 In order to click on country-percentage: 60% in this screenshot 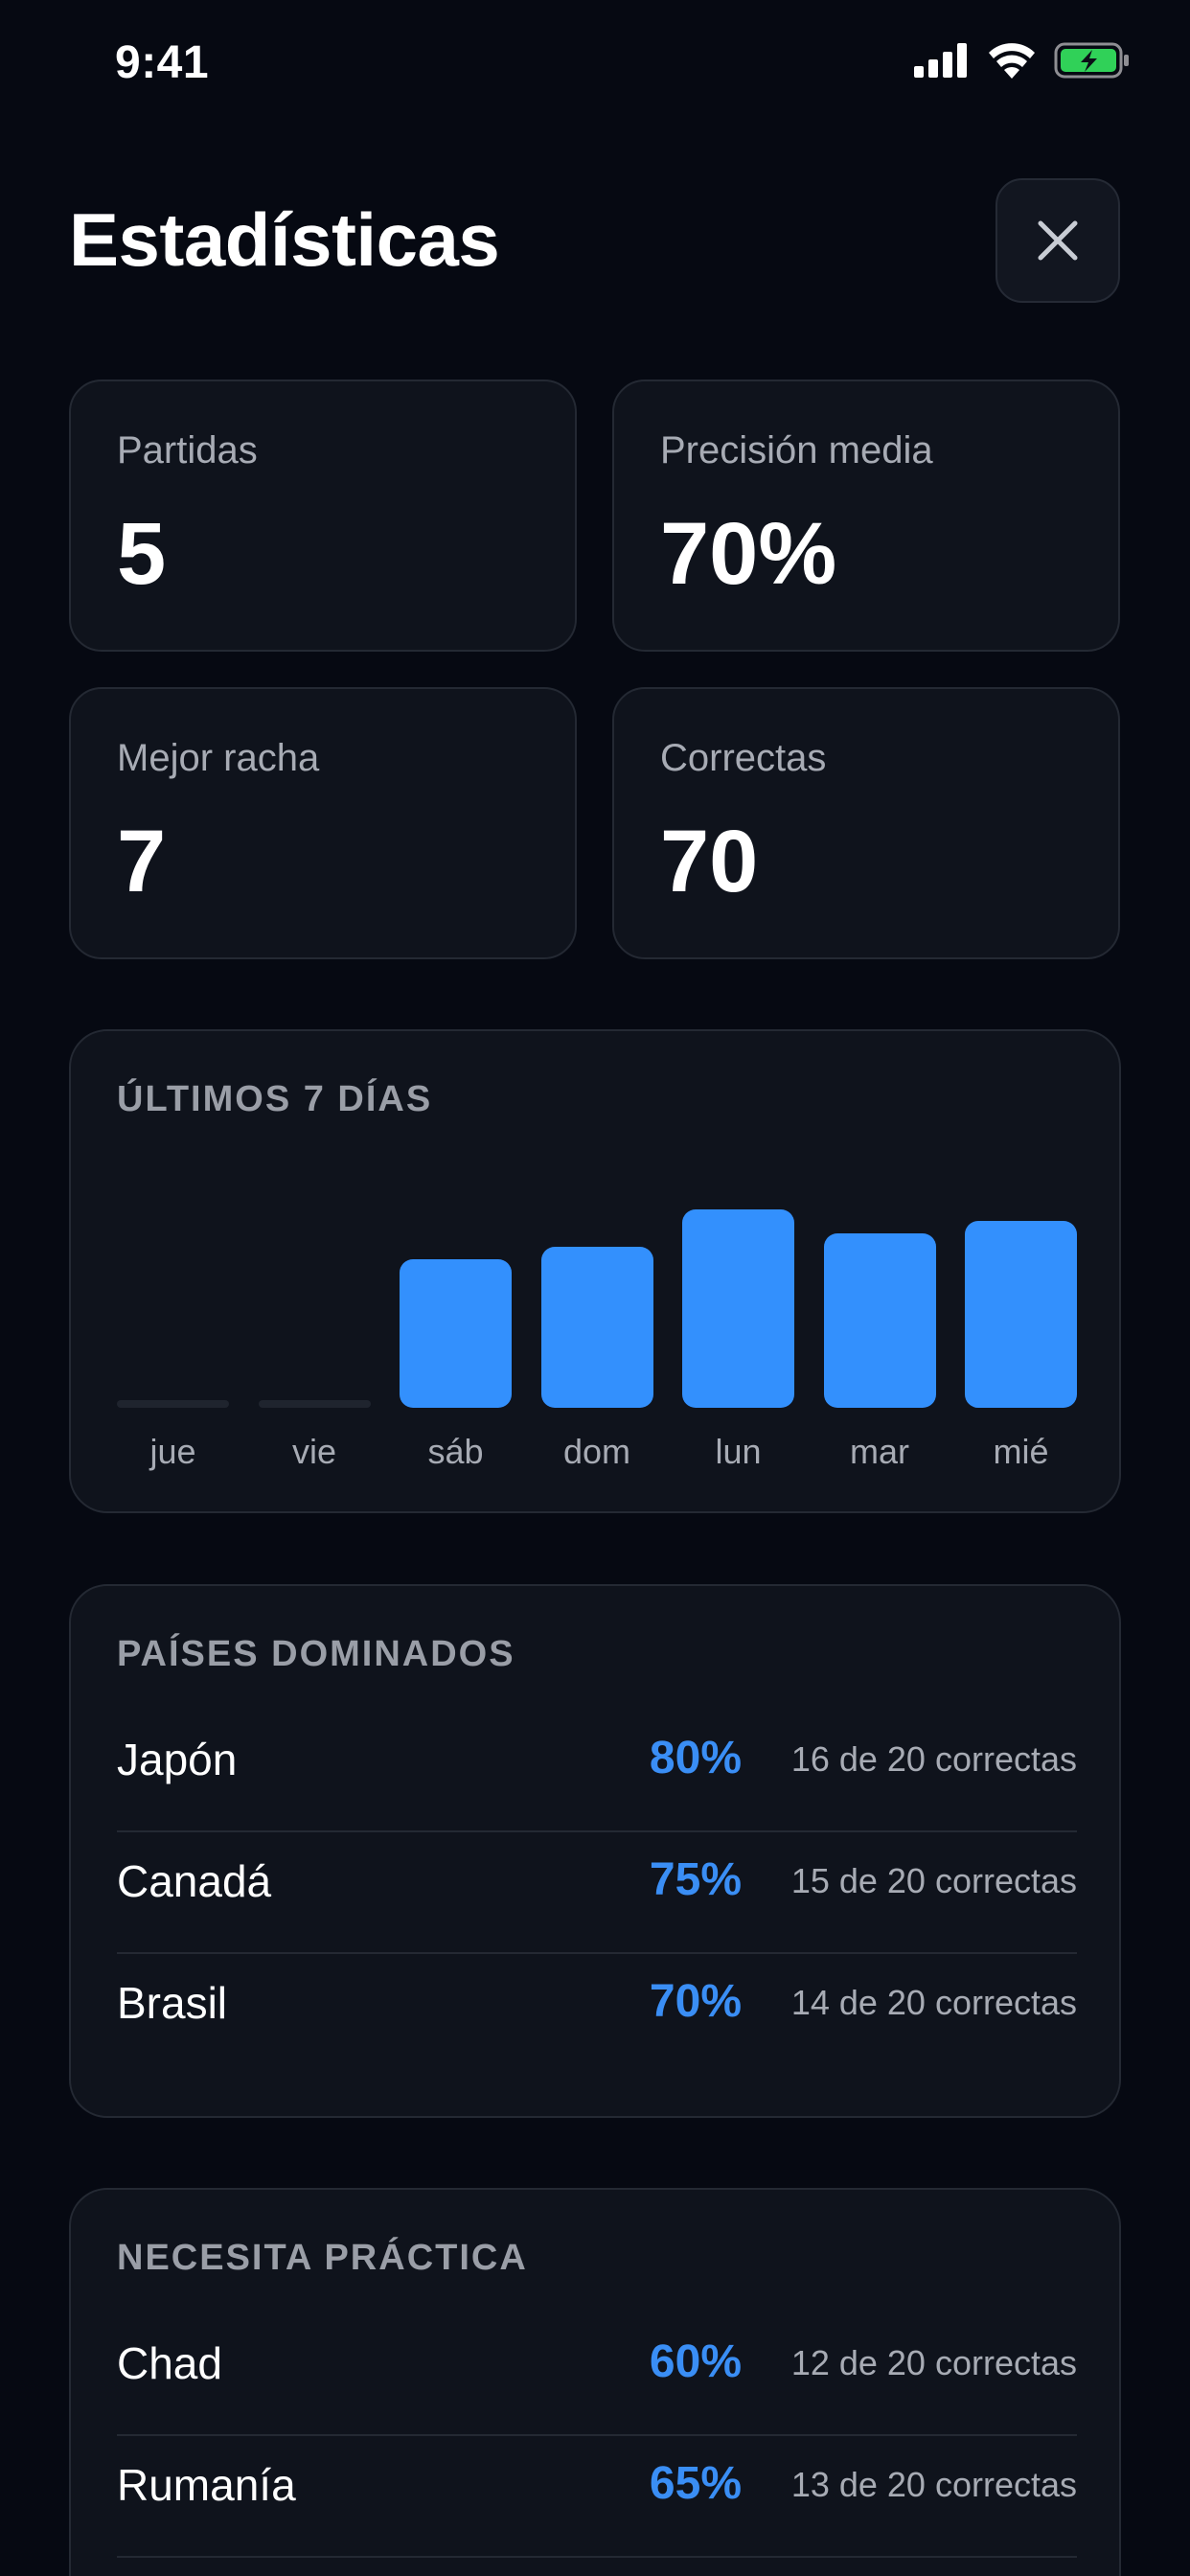, I will do `click(696, 2361)`.